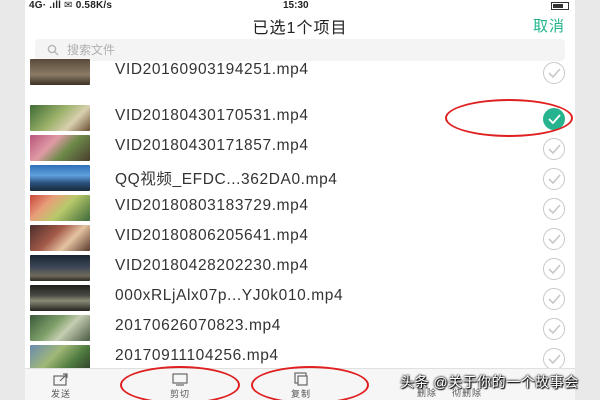  Describe the element at coordinates (226, 179) in the screenshot. I see `file-name: QQ视频_EFDC...362DA0.mp4` at that location.